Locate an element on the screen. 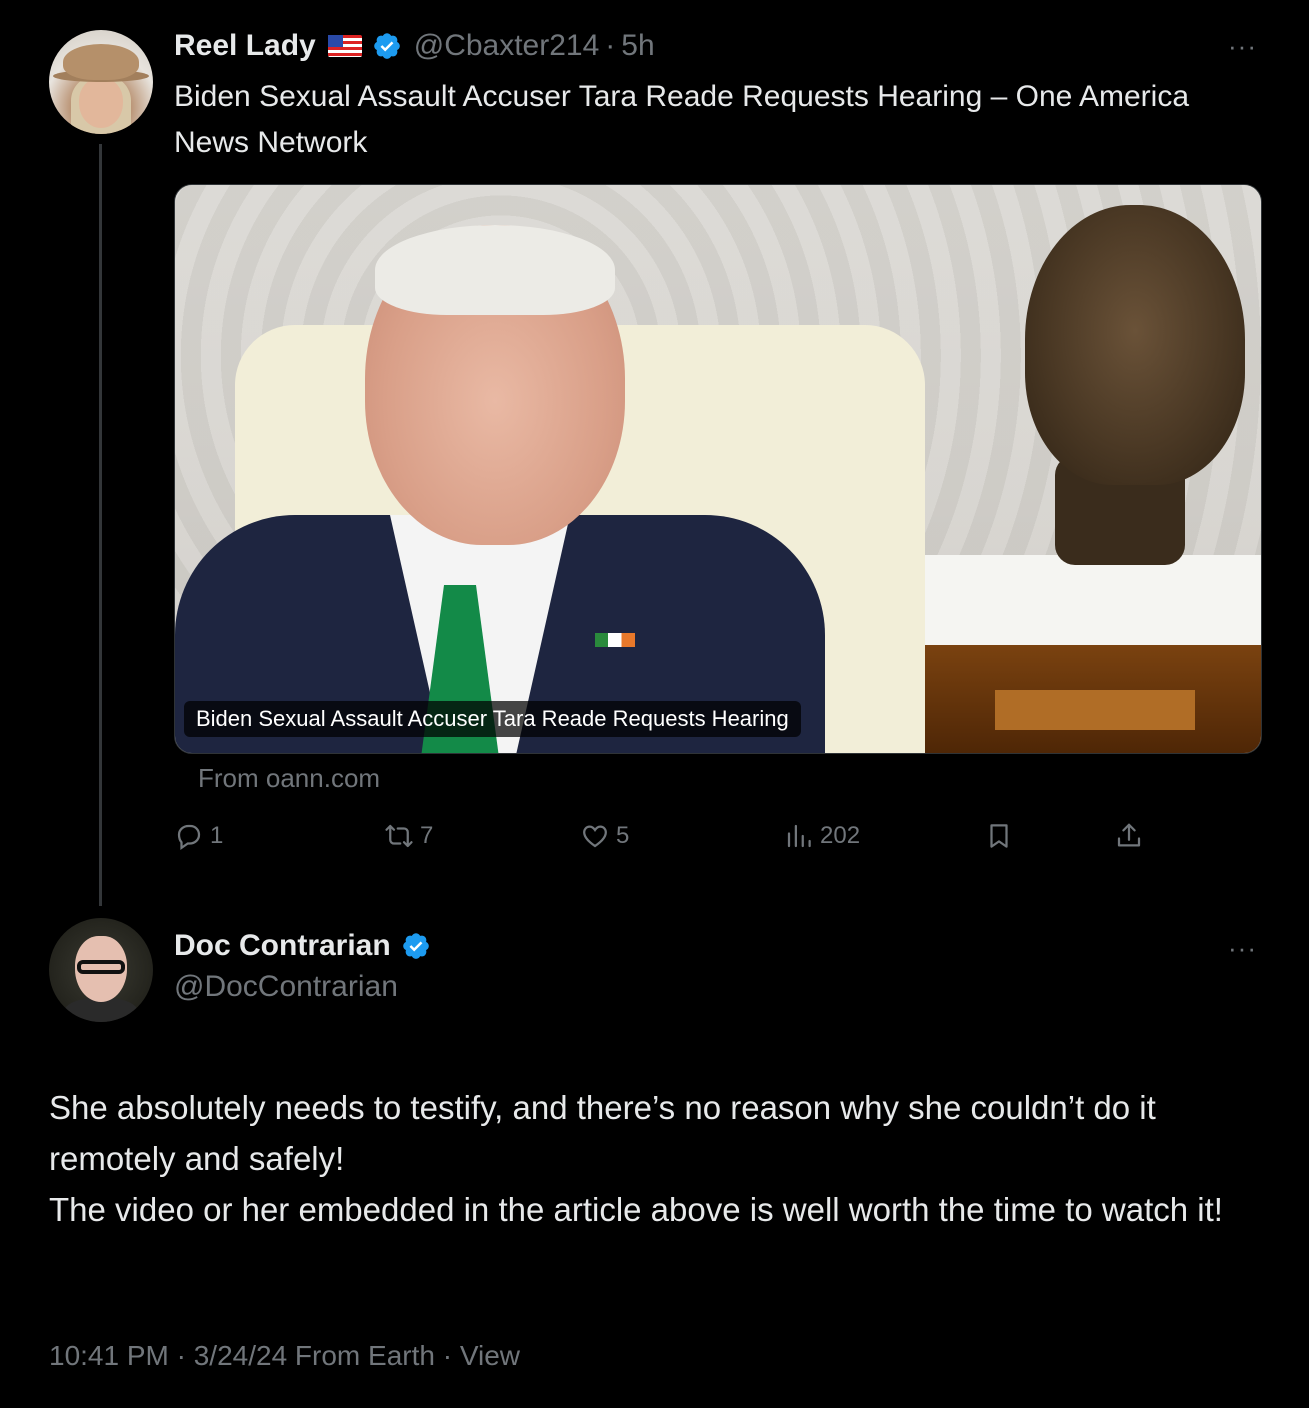  avatar-doc-contrarian is located at coordinates (101, 970).